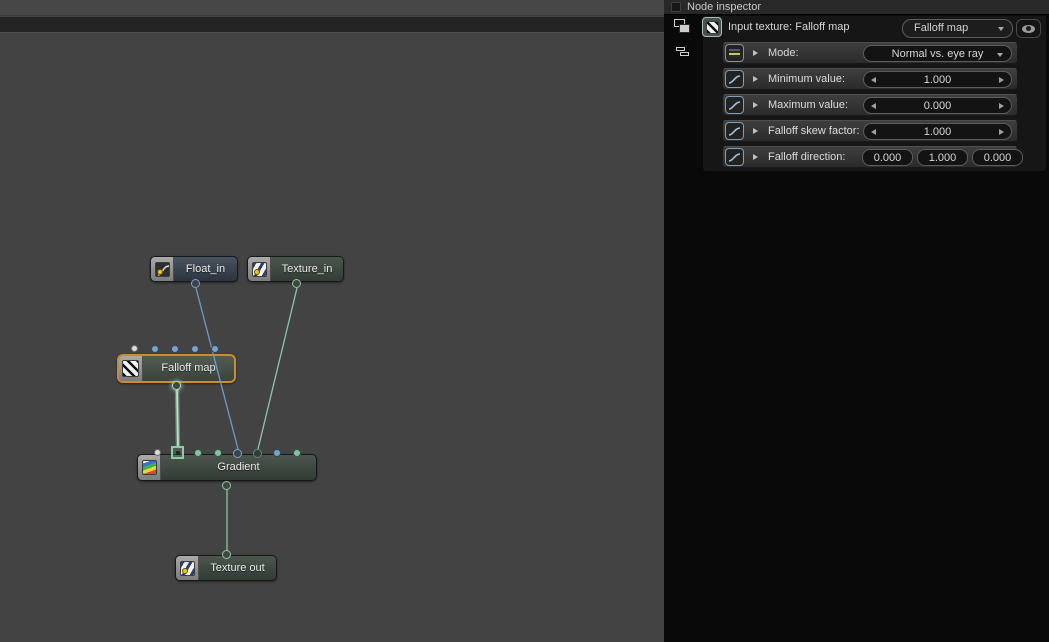  Describe the element at coordinates (332, 25) in the screenshot. I see `viewport-header-strip` at that location.